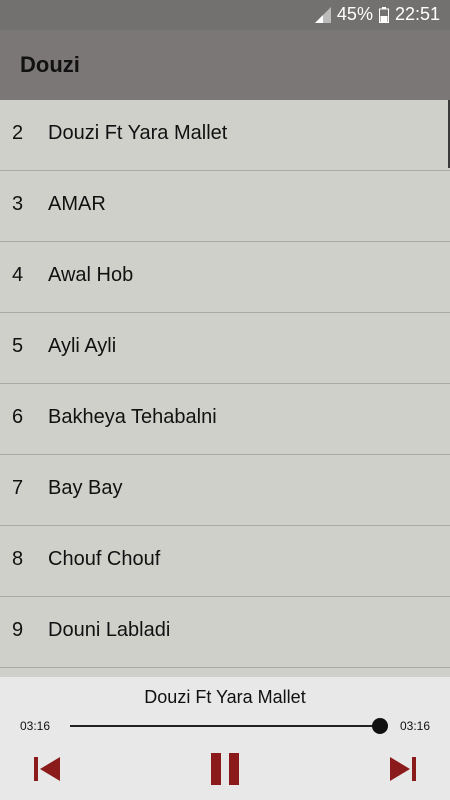 The width and height of the screenshot is (450, 800). I want to click on duration-time: 03:16, so click(414, 726).